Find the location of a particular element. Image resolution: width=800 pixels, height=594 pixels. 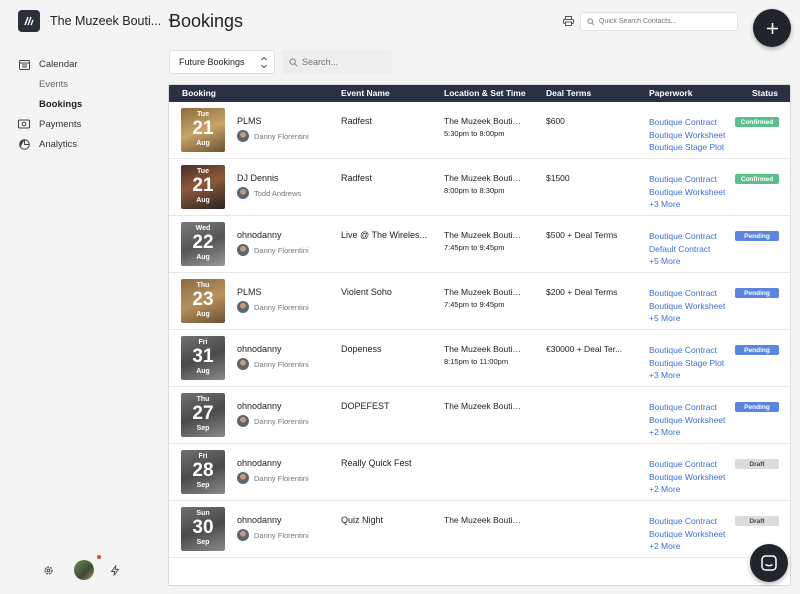

add-button is located at coordinates (772, 28).